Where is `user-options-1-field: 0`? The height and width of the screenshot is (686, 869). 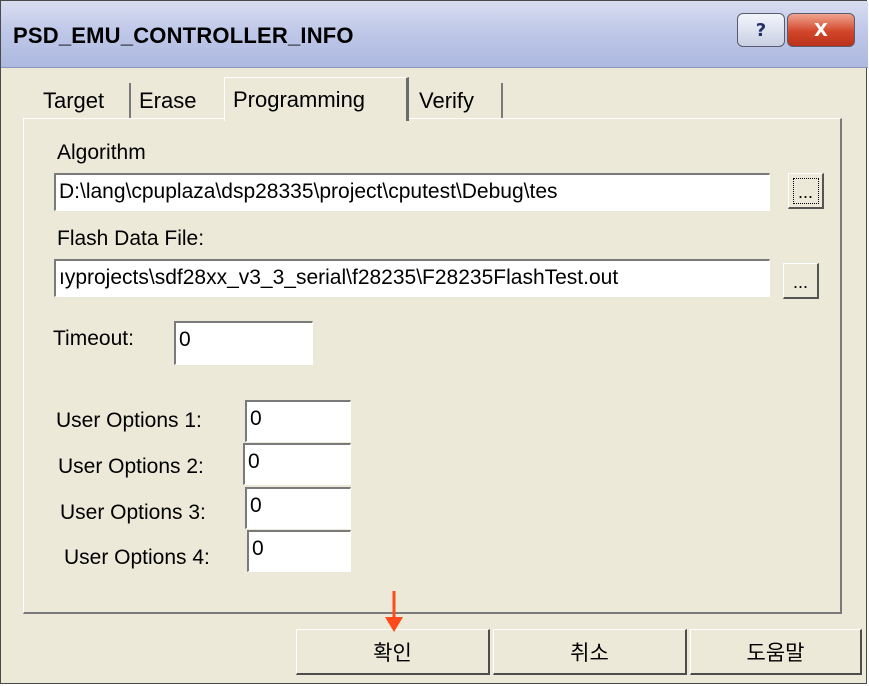 user-options-1-field: 0 is located at coordinates (298, 421).